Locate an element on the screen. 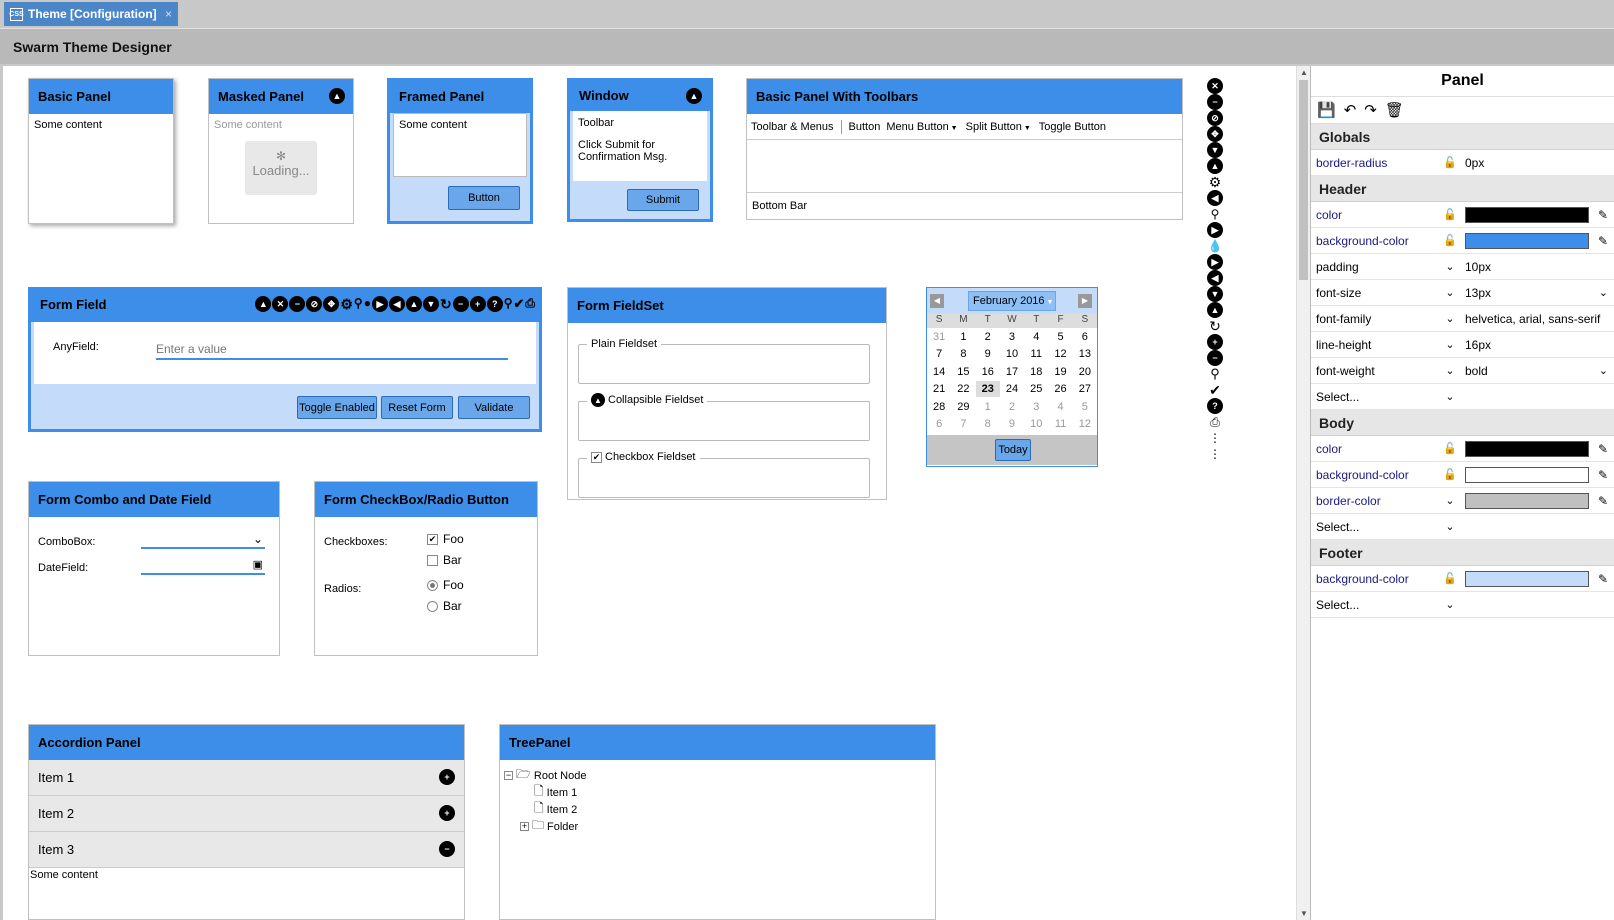 The height and width of the screenshot is (920, 1614). calendar-day: 15 is located at coordinates (963, 372).